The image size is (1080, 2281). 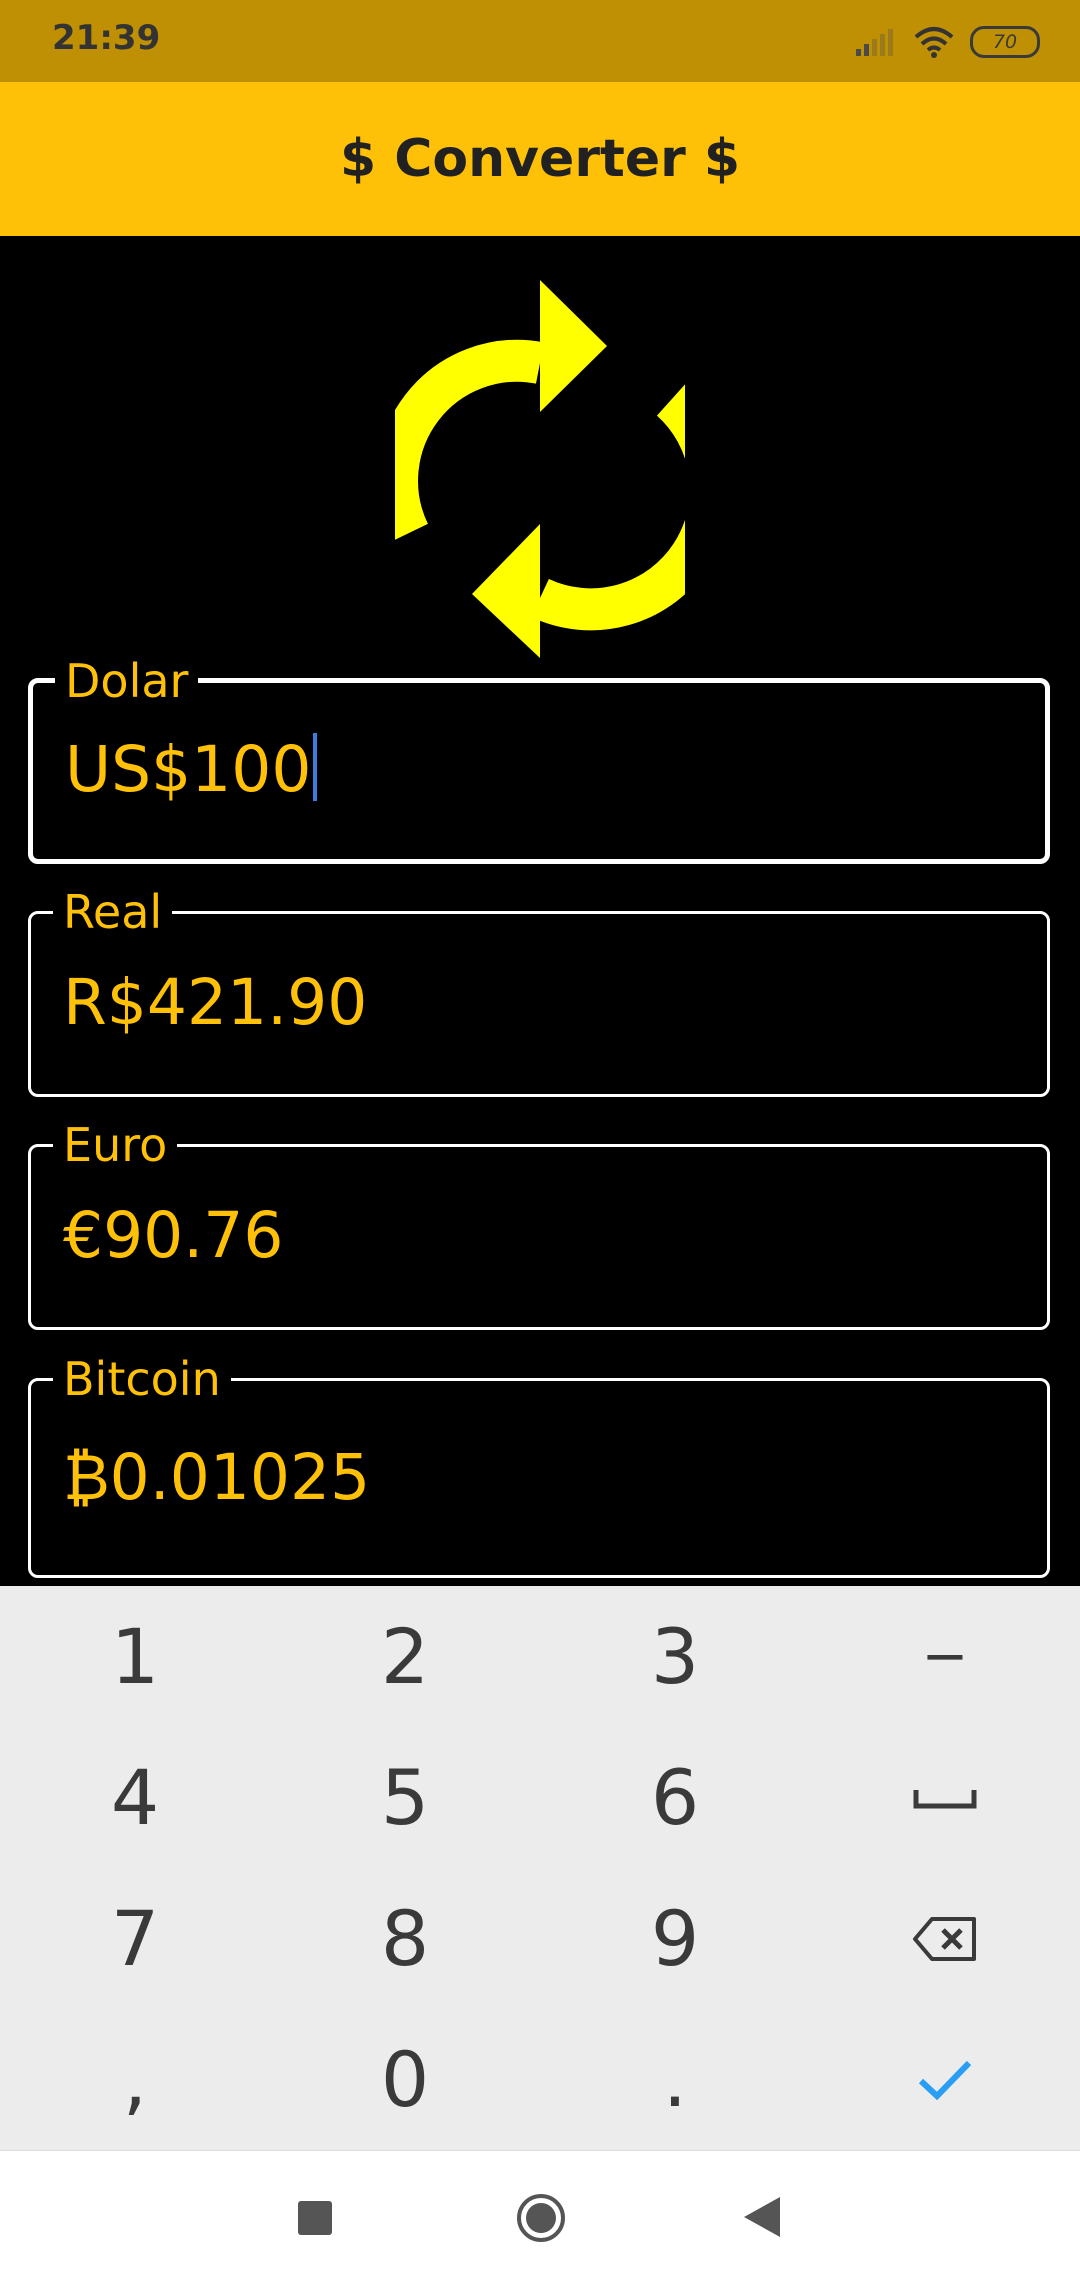 What do you see at coordinates (405, 1797) in the screenshot?
I see `key-5: 5` at bounding box center [405, 1797].